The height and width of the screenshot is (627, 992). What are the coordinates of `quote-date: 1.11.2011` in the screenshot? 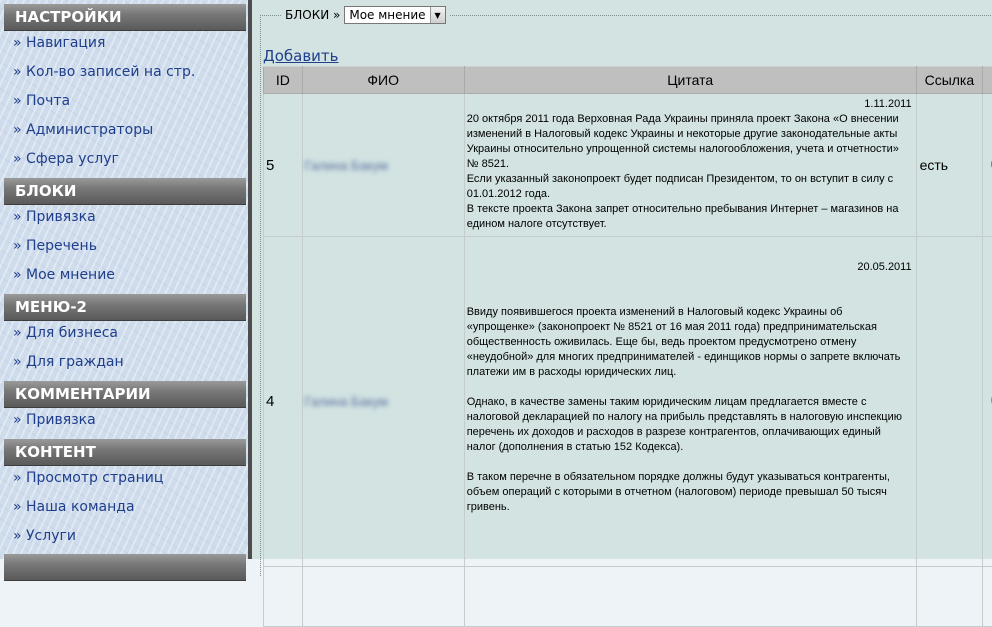 It's located at (689, 104).